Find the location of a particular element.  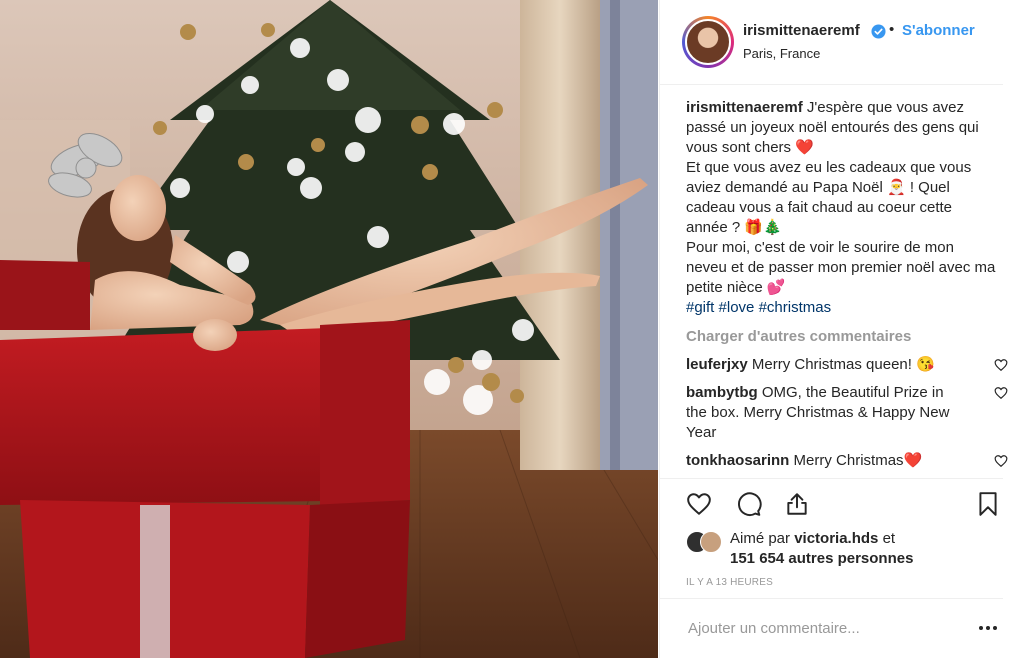

likers-avatars is located at coordinates (706, 542).